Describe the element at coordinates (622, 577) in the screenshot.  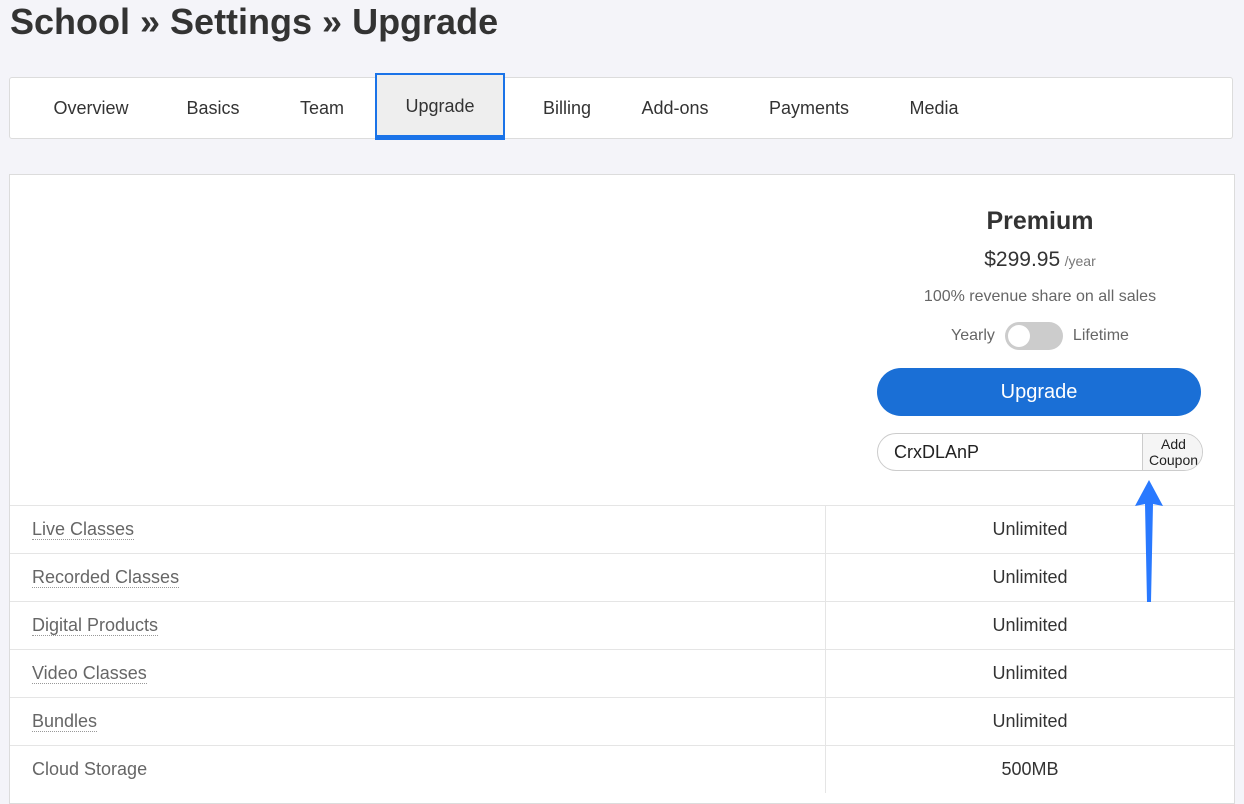
I see `table-row: Recorded Classes Unlimited` at that location.